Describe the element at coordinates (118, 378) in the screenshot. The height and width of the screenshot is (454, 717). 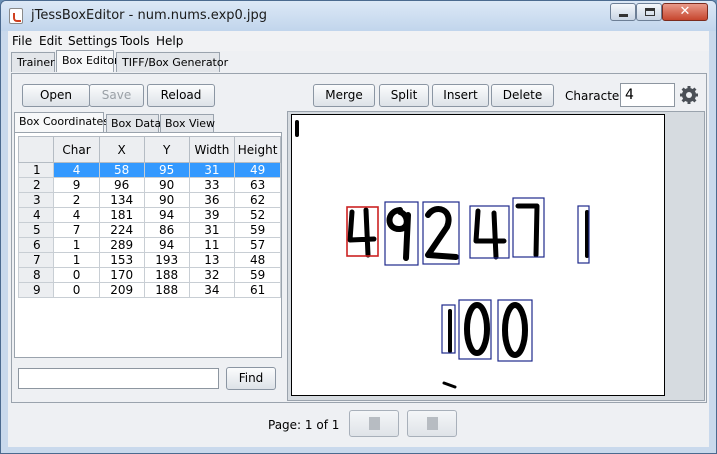
I see `find-input` at that location.